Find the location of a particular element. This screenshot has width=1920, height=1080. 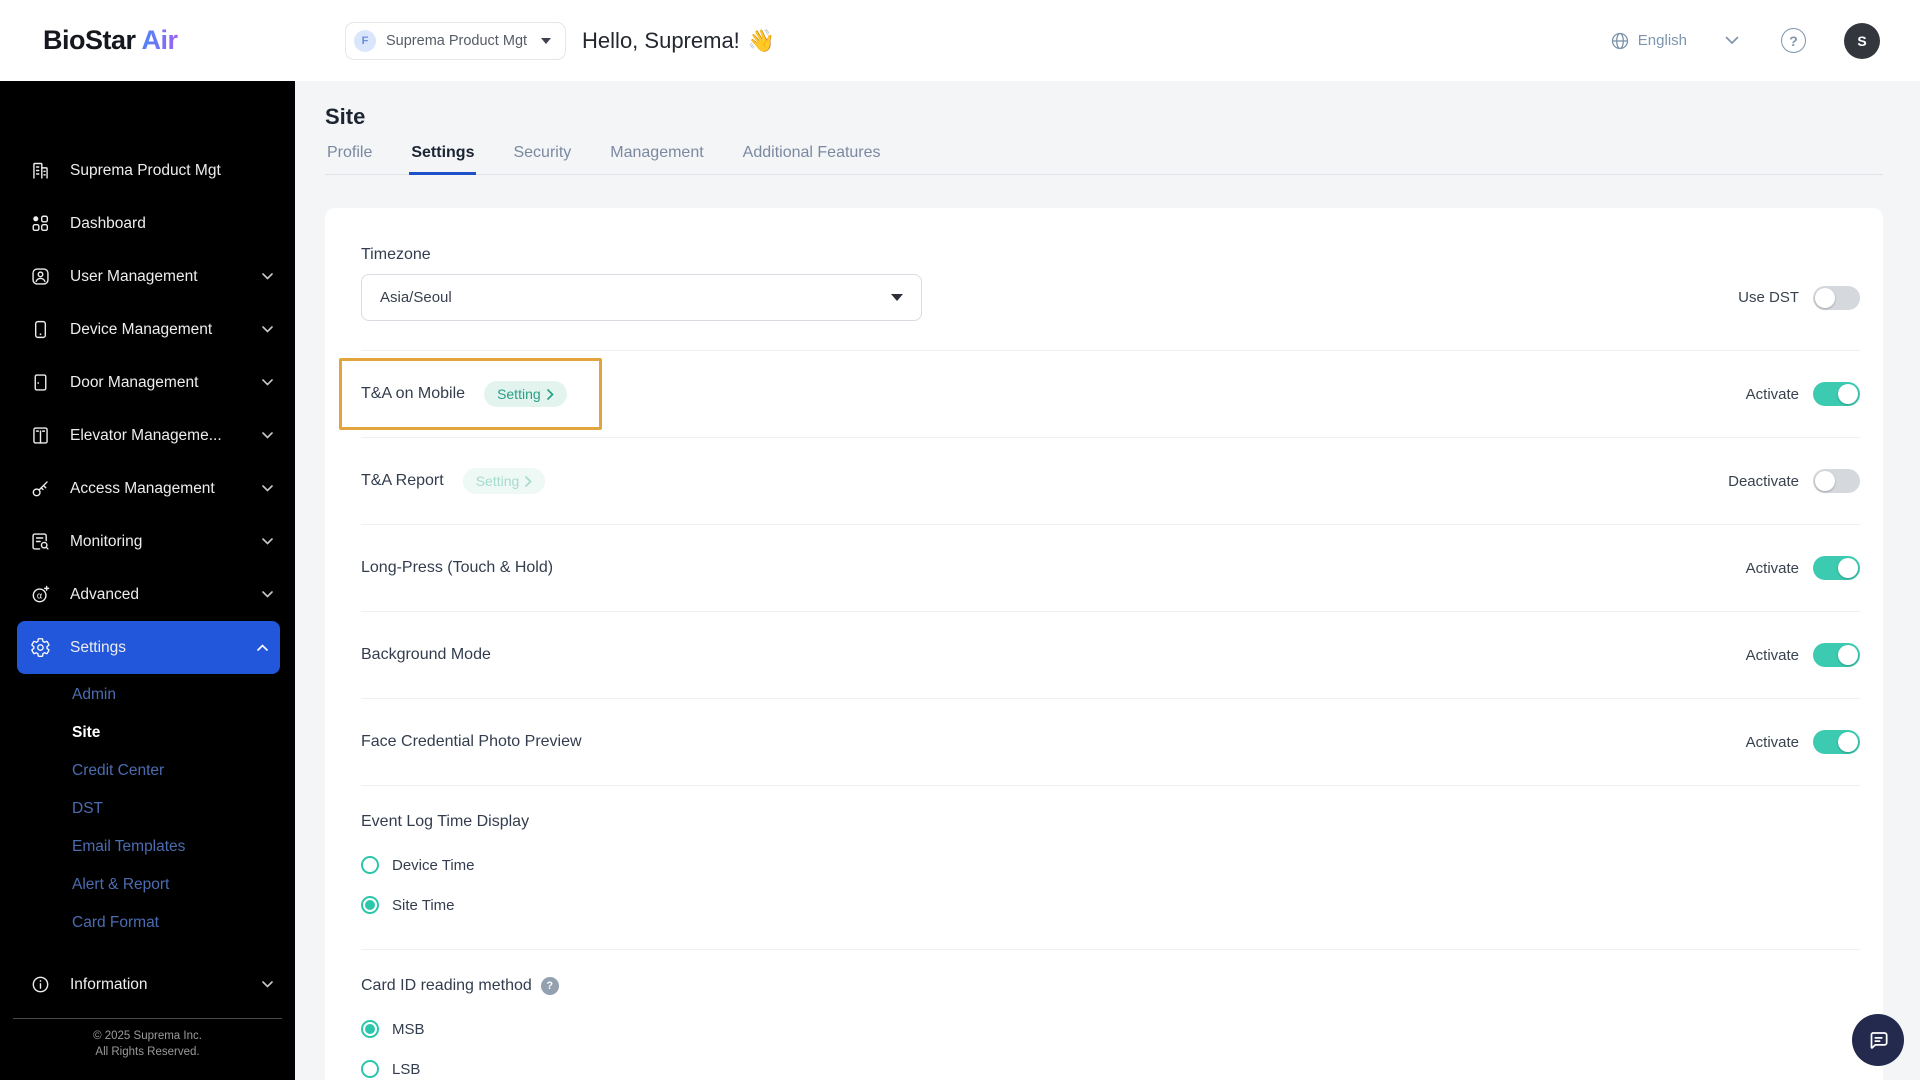

radio-option-device-time: Device Time is located at coordinates (418, 865).